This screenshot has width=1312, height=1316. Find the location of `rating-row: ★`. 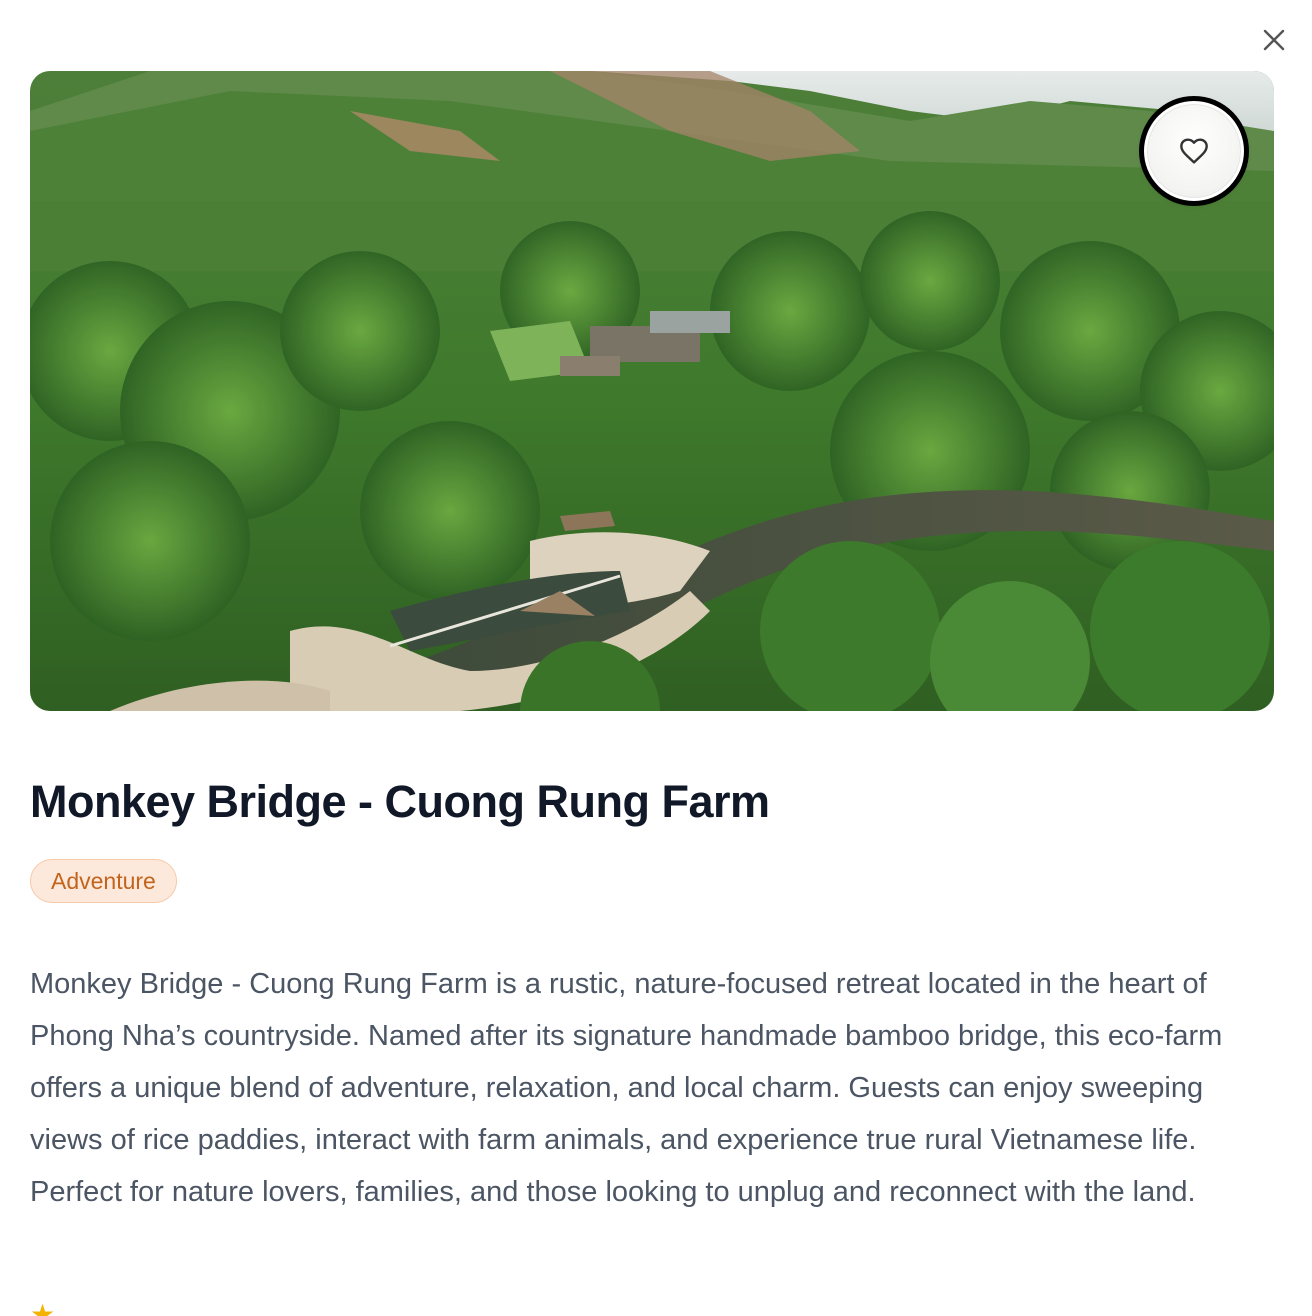

rating-row: ★ is located at coordinates (42, 1307).